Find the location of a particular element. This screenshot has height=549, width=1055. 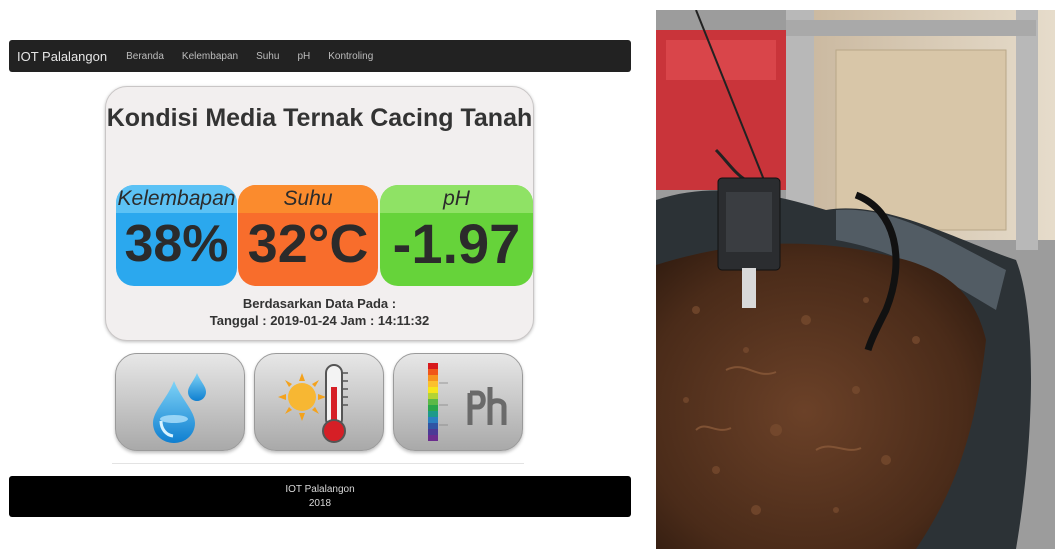

thermometer-sun-icon is located at coordinates (313, 403).